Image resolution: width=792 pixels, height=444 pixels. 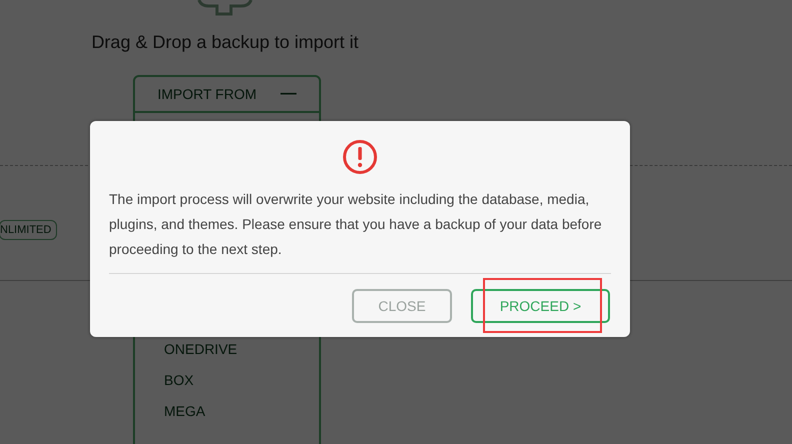 What do you see at coordinates (402, 306) in the screenshot?
I see `close-button: CLOSE` at bounding box center [402, 306].